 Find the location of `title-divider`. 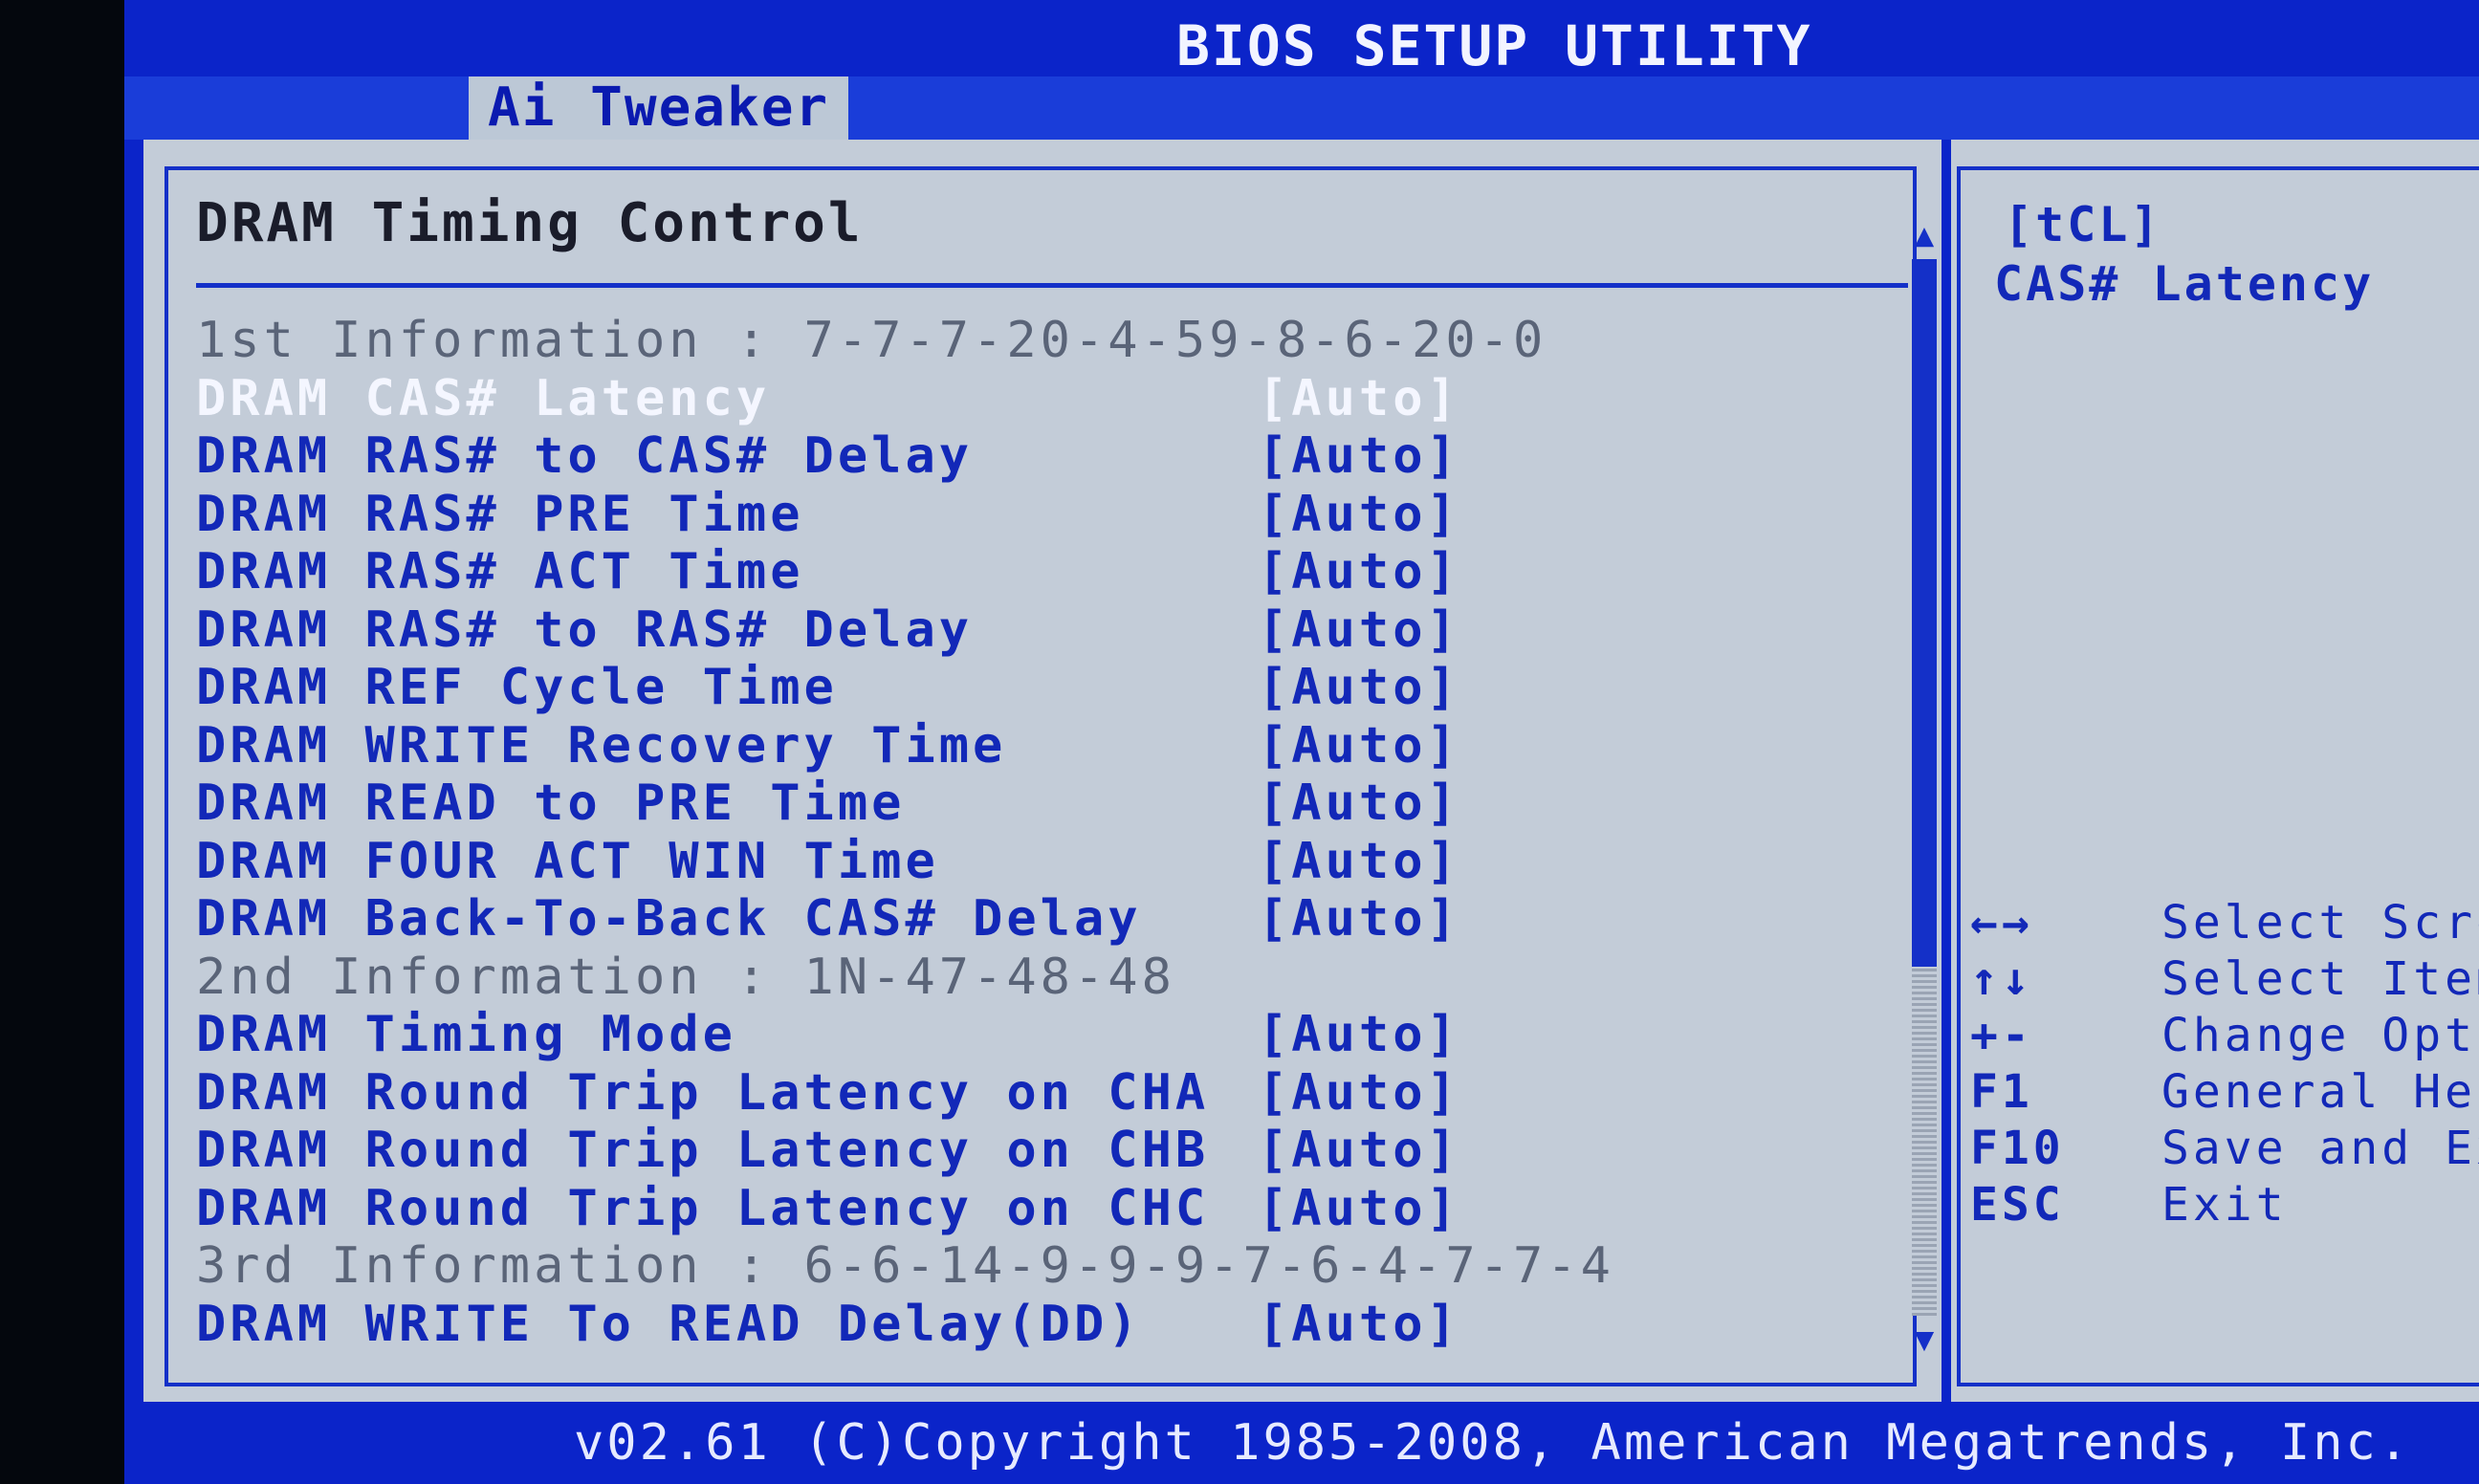

title-divider is located at coordinates (1052, 286).